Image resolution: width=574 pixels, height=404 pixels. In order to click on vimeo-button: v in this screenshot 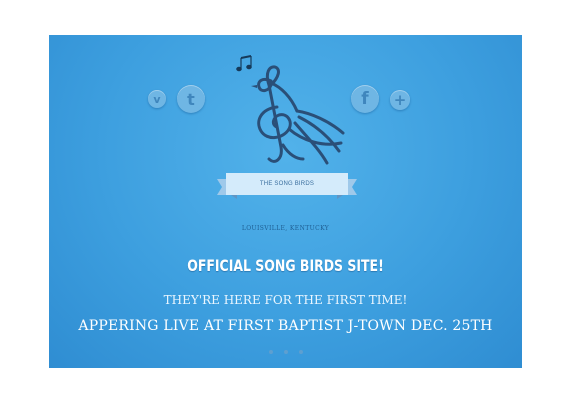, I will do `click(157, 99)`.